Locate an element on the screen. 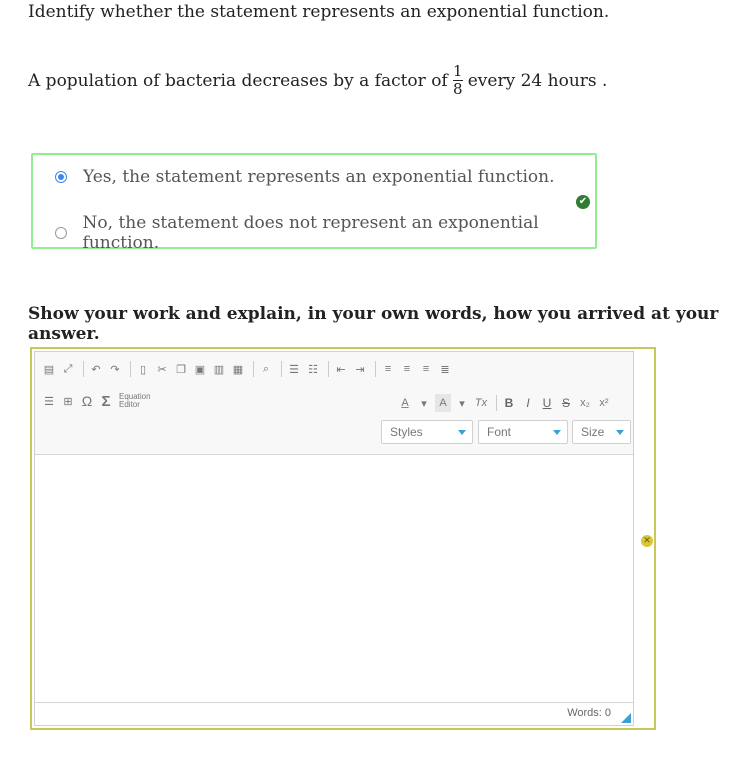  table-icon: ⊞ is located at coordinates (68, 401).